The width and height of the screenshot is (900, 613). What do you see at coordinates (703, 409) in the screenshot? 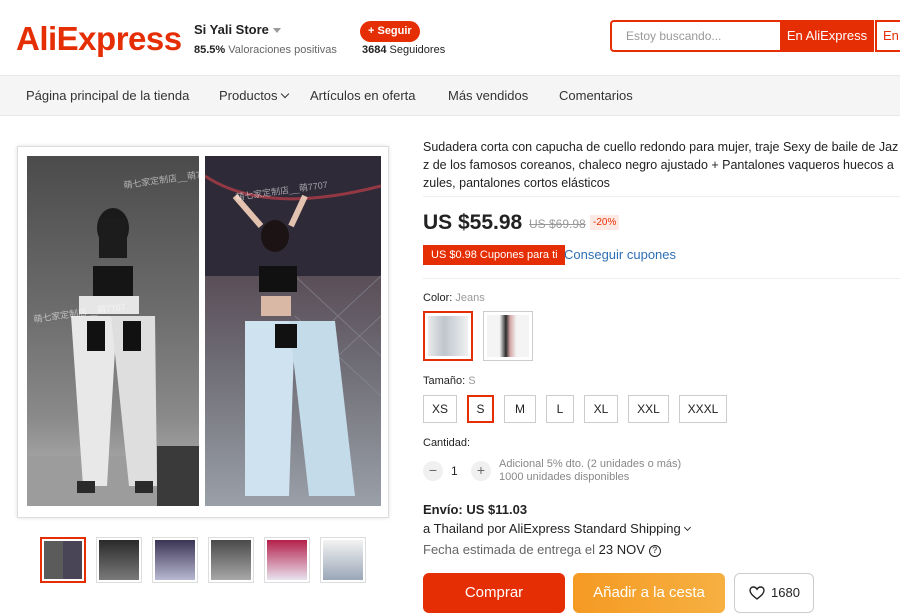
I see `size-option-xxxl: XXXL` at bounding box center [703, 409].